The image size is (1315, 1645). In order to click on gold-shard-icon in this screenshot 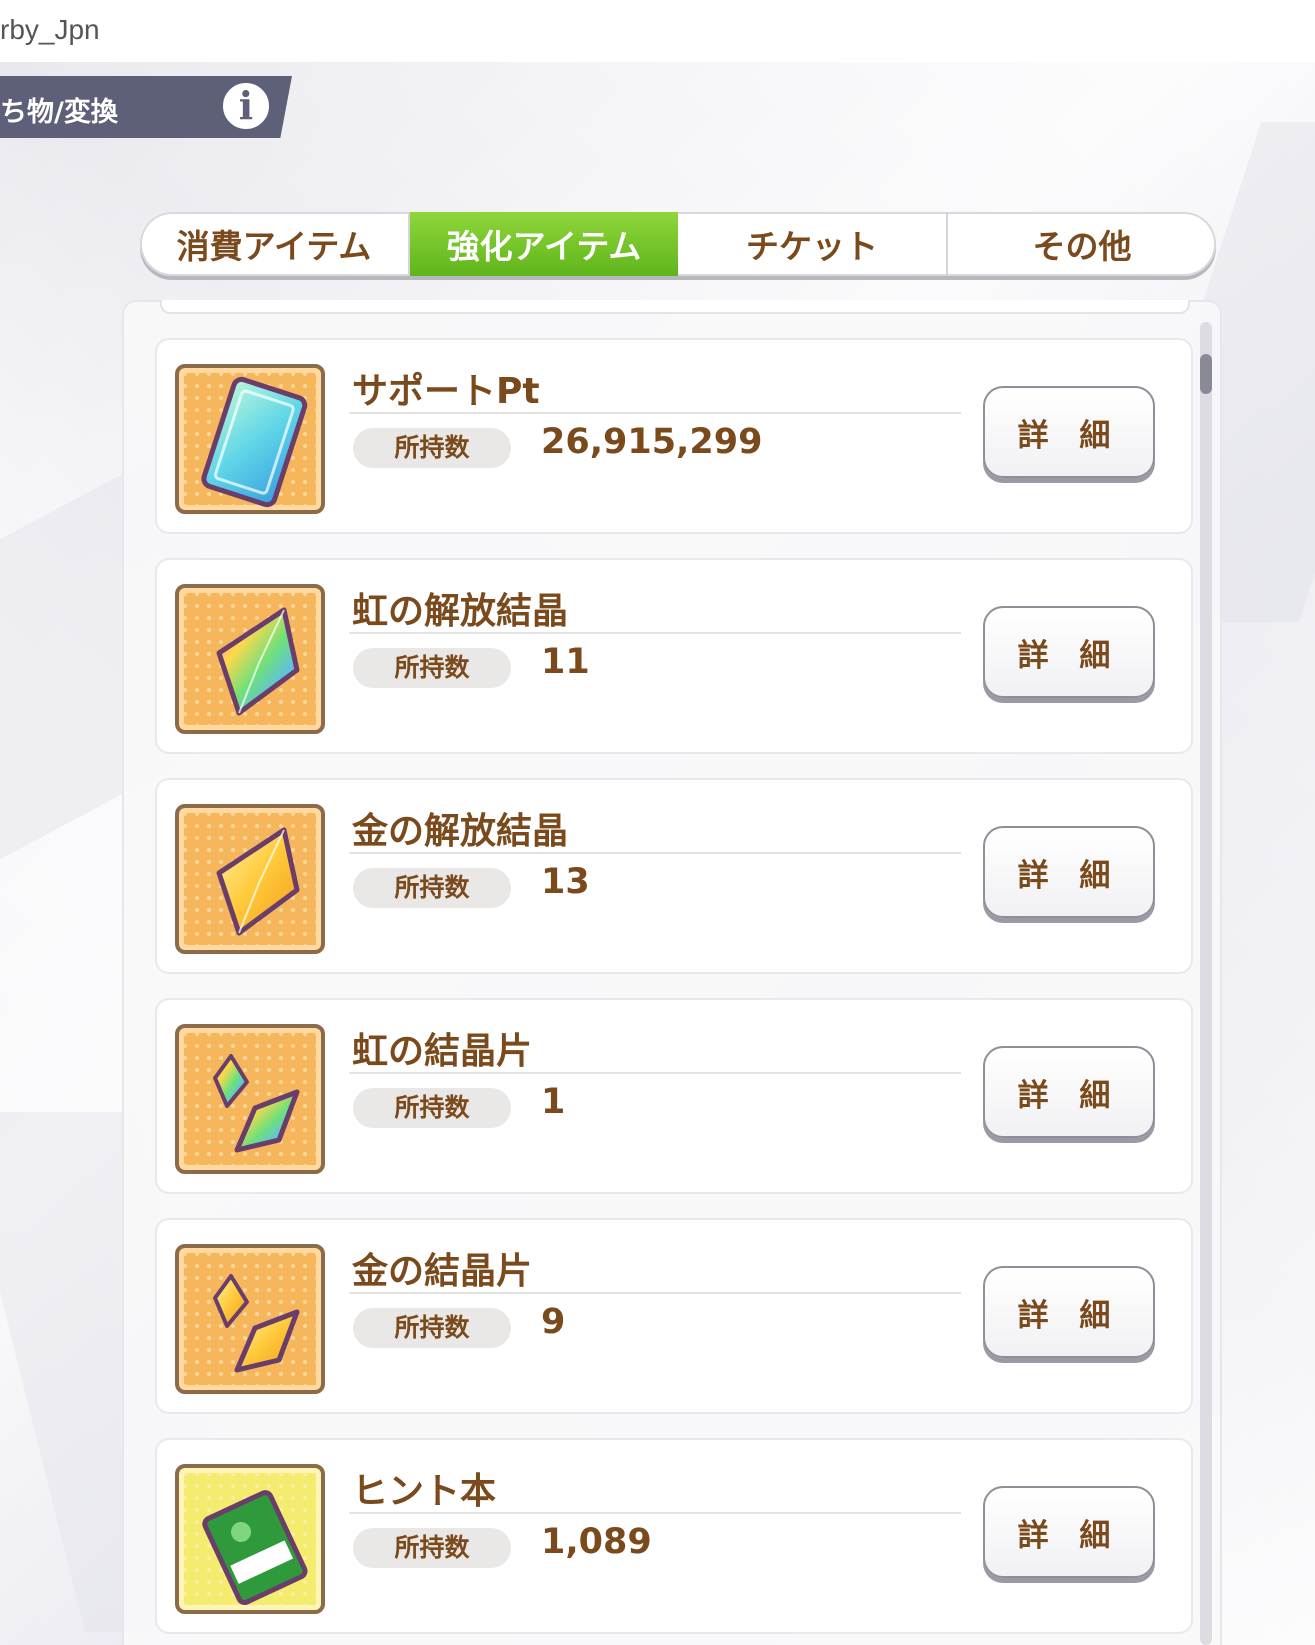, I will do `click(250, 1319)`.